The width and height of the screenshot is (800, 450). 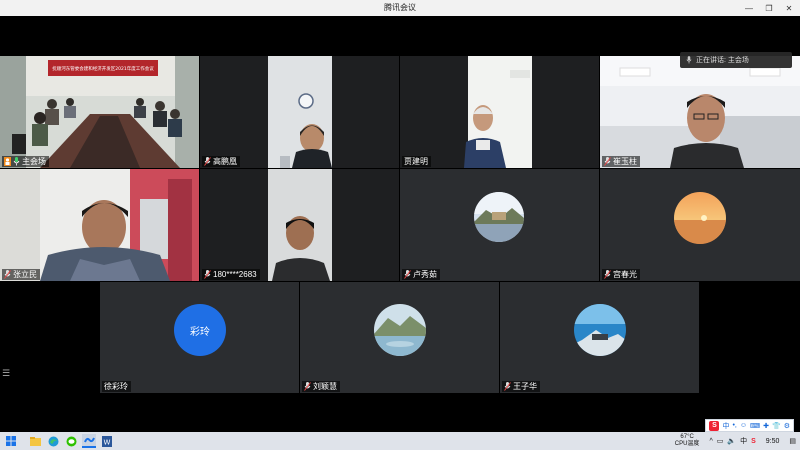 I want to click on participant-name: 贾建明, so click(x=416, y=161).